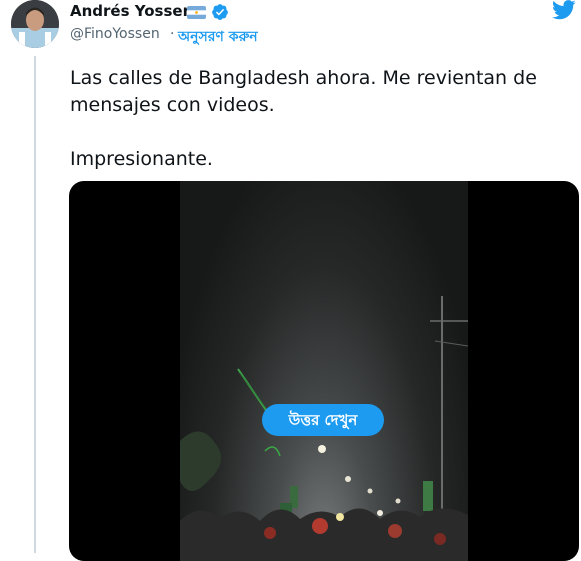 This screenshot has width=581, height=561. Describe the element at coordinates (218, 37) in the screenshot. I see `follow-button: অনুসরণ করুন` at that location.